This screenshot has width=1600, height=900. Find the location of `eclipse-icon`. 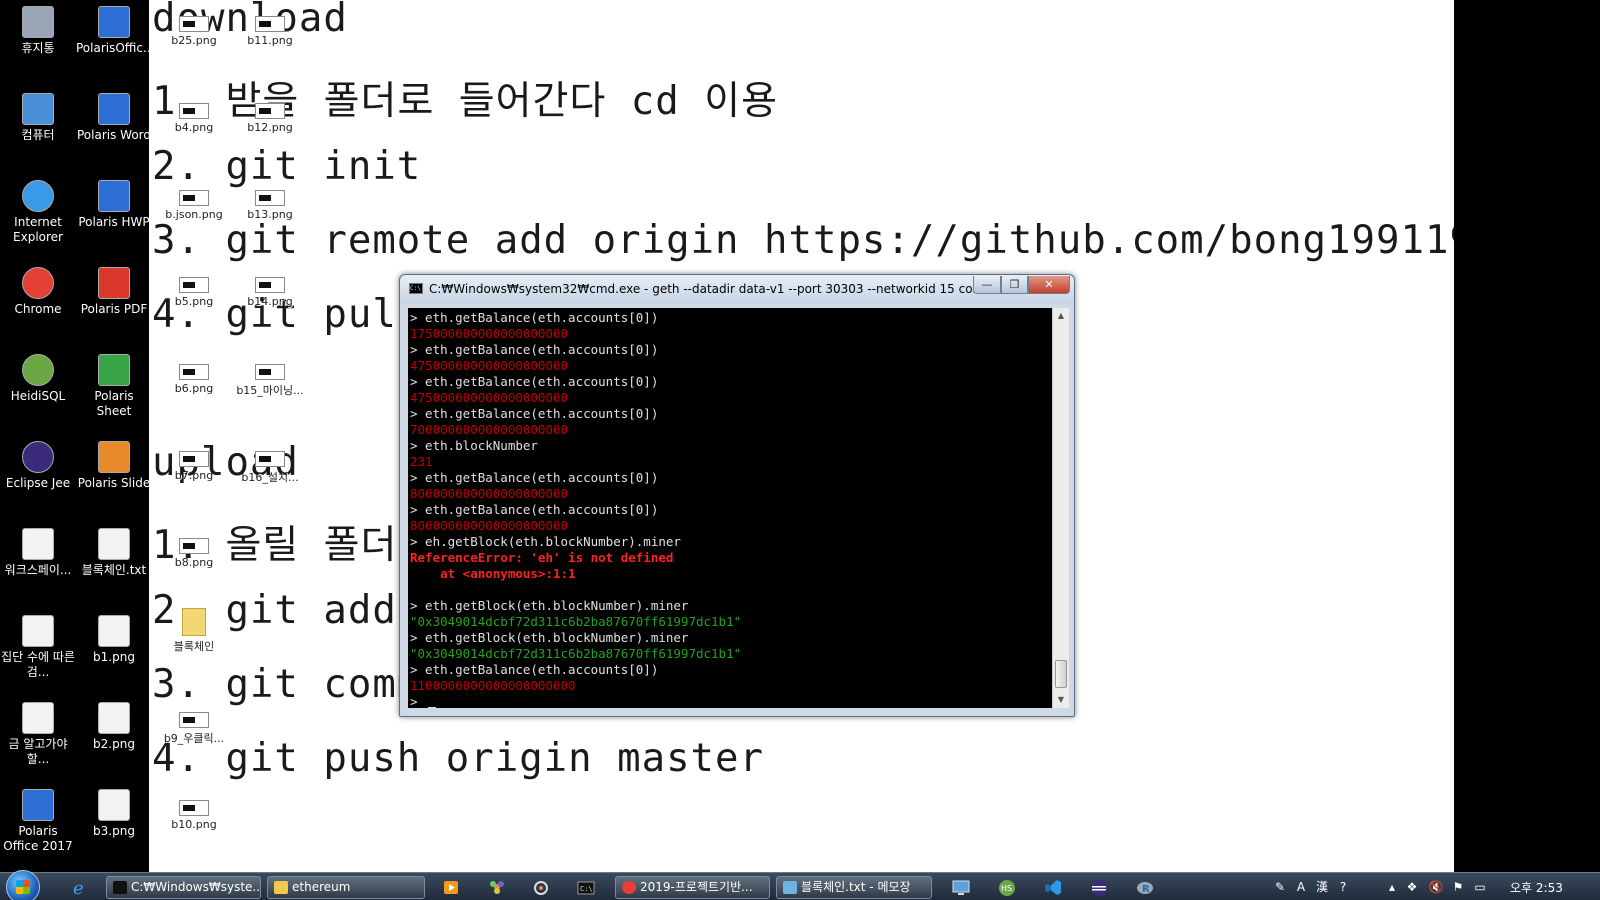

eclipse-icon is located at coordinates (38, 457).